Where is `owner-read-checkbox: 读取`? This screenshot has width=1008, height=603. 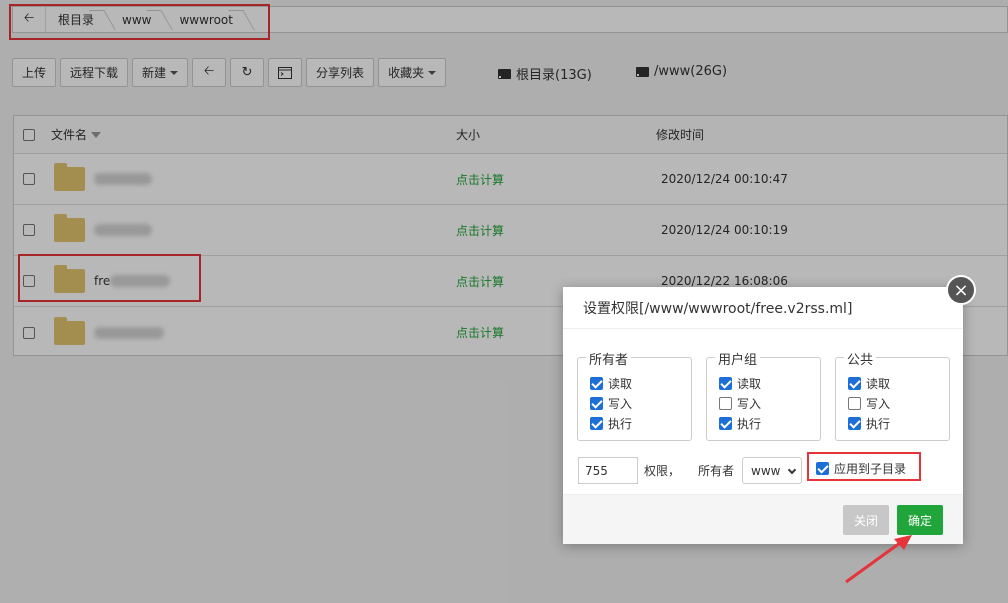 owner-read-checkbox: 读取 is located at coordinates (611, 383).